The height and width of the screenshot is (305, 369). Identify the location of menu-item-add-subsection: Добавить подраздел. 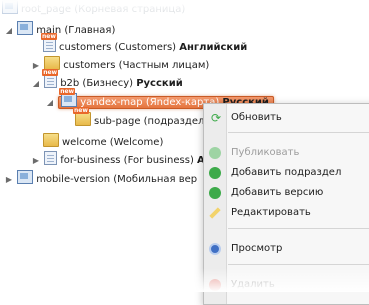
(286, 173).